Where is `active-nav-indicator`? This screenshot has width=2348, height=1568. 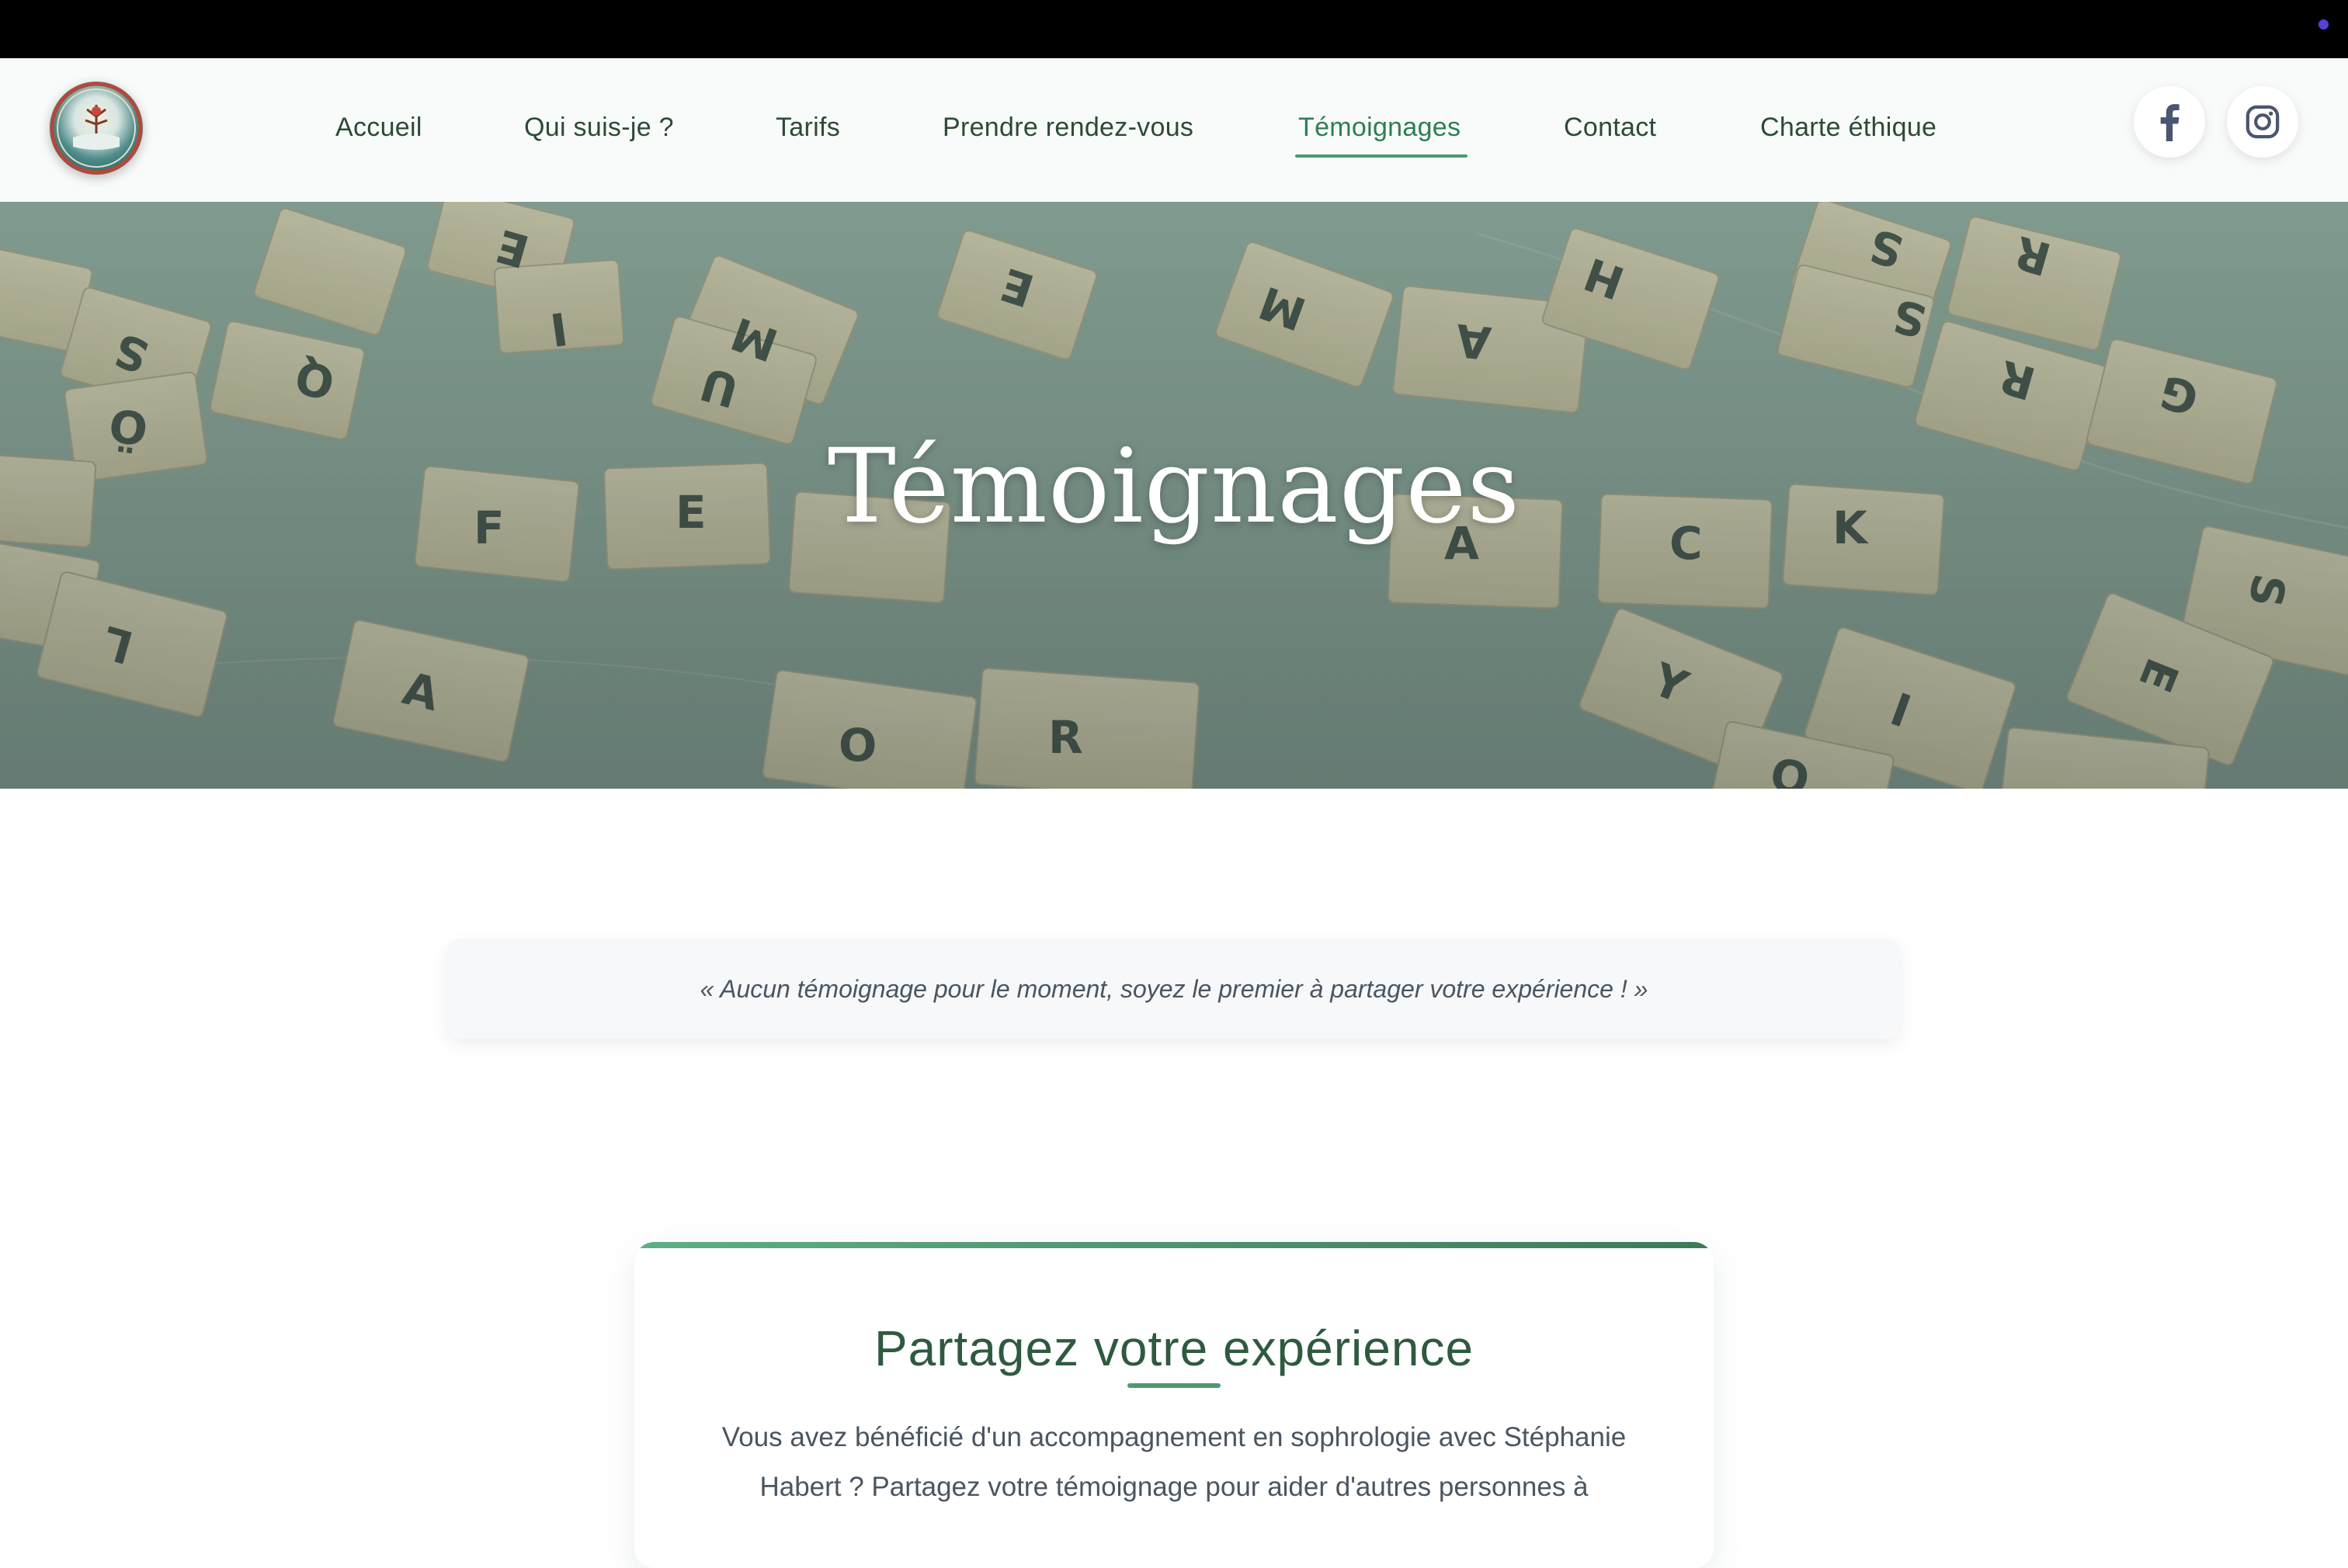 active-nav-indicator is located at coordinates (1381, 156).